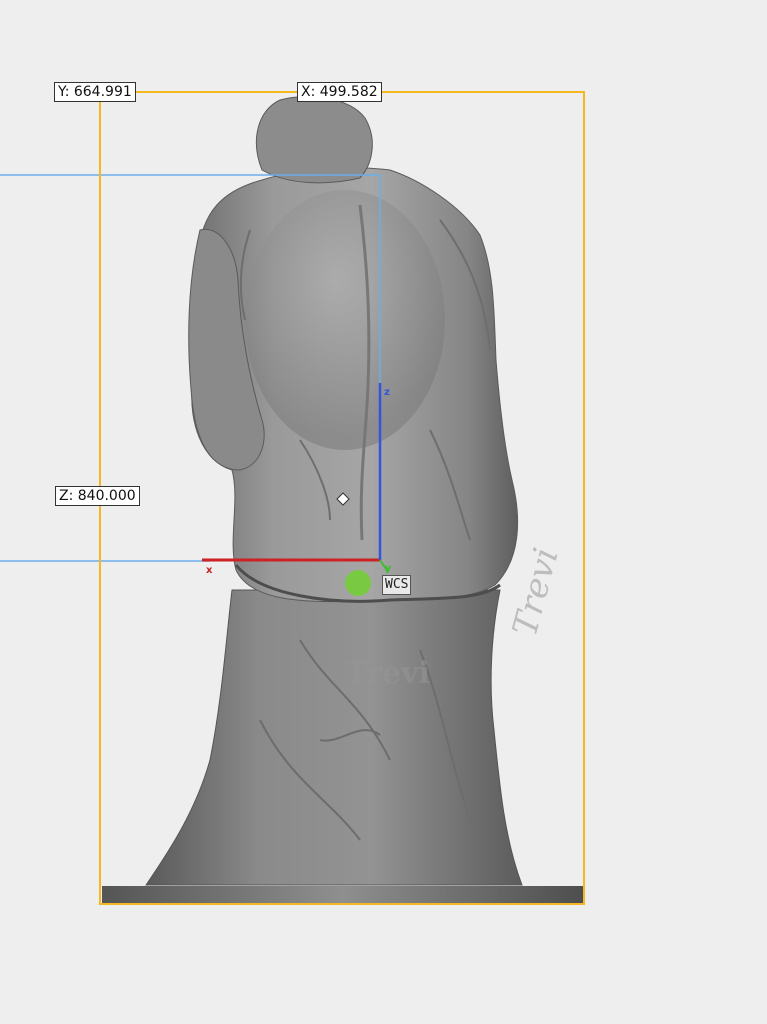 Image resolution: width=767 pixels, height=1024 pixels. Describe the element at coordinates (388, 673) in the screenshot. I see `watermark-main: Trevi` at that location.